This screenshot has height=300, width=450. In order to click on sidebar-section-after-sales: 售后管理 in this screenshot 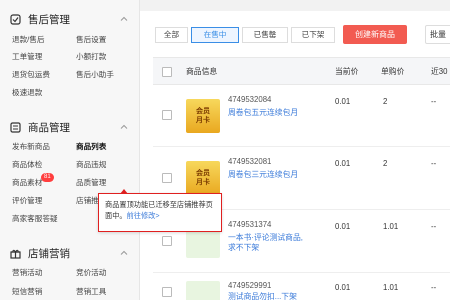, I will do `click(71, 19)`.